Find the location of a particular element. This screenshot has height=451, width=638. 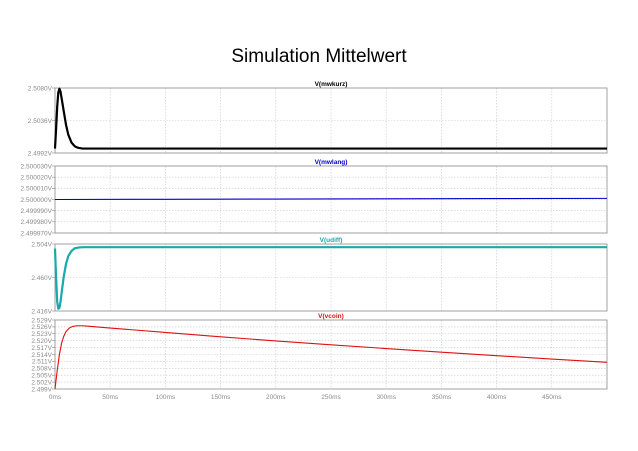

x-tick-label: 450ms is located at coordinates (552, 397).